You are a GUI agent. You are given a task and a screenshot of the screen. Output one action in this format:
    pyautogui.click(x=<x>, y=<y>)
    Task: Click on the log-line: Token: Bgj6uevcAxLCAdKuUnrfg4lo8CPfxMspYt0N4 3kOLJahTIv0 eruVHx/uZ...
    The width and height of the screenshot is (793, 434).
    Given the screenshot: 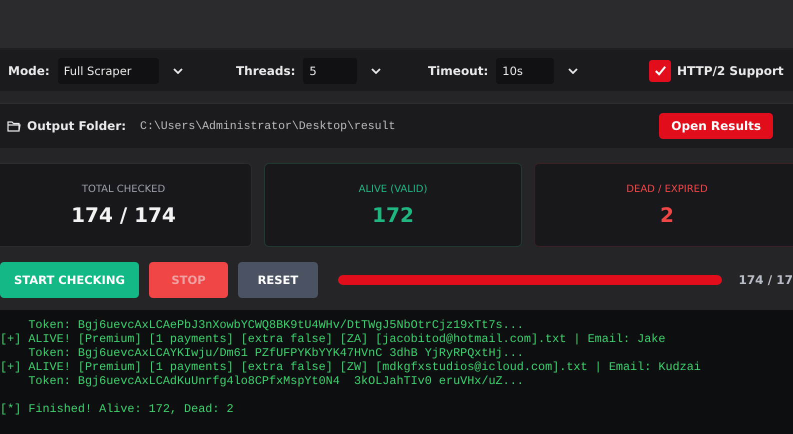 What is the action you would take?
    pyautogui.click(x=276, y=381)
    